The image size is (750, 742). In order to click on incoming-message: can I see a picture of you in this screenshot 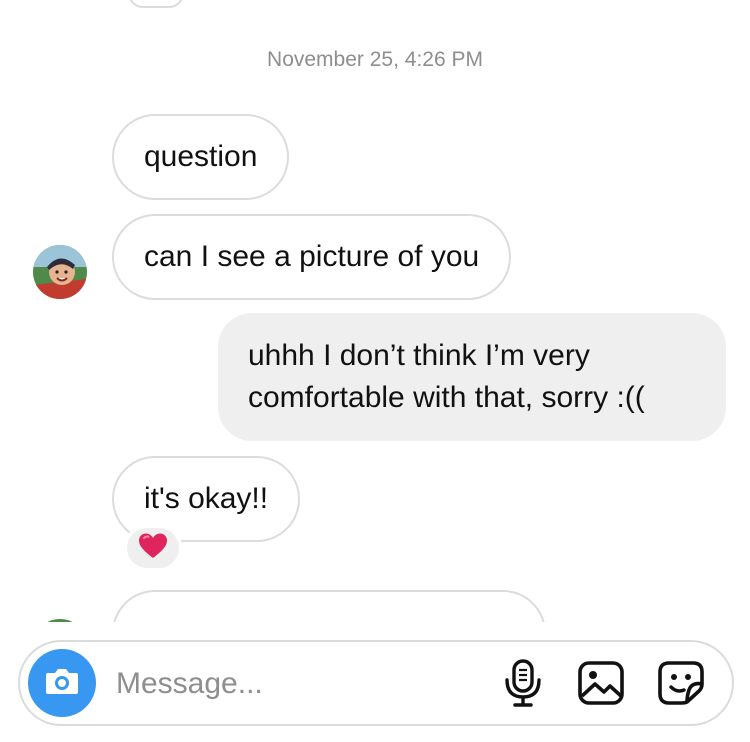, I will do `click(312, 257)`.